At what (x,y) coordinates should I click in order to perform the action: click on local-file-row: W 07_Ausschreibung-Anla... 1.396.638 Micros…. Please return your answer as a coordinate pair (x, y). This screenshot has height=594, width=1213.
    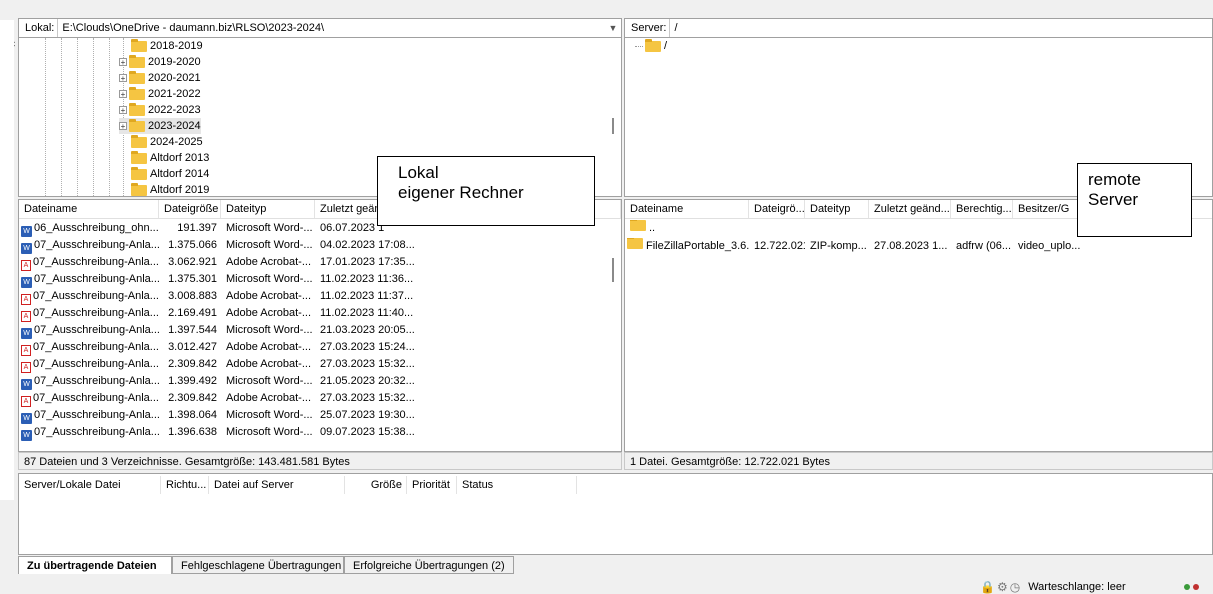
    Looking at the image, I should click on (222, 432).